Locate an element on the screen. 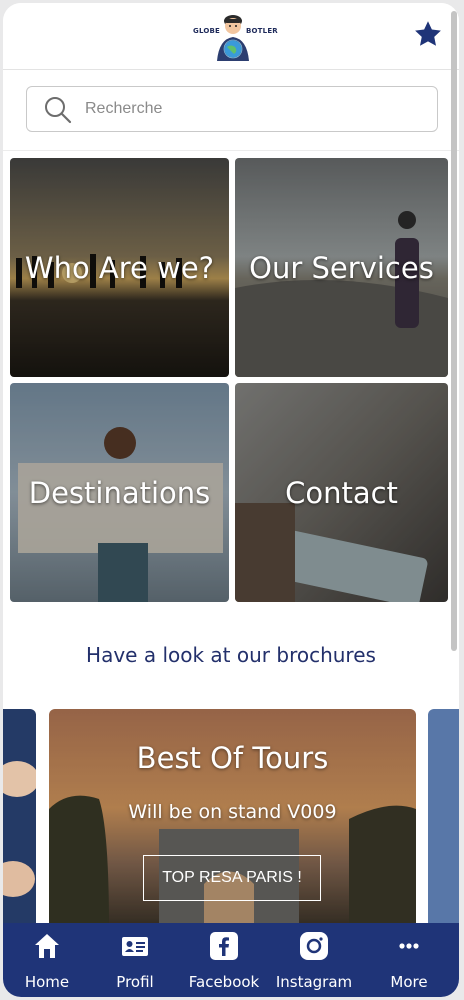 This screenshot has height=1000, width=464. star-icon is located at coordinates (428, 33).